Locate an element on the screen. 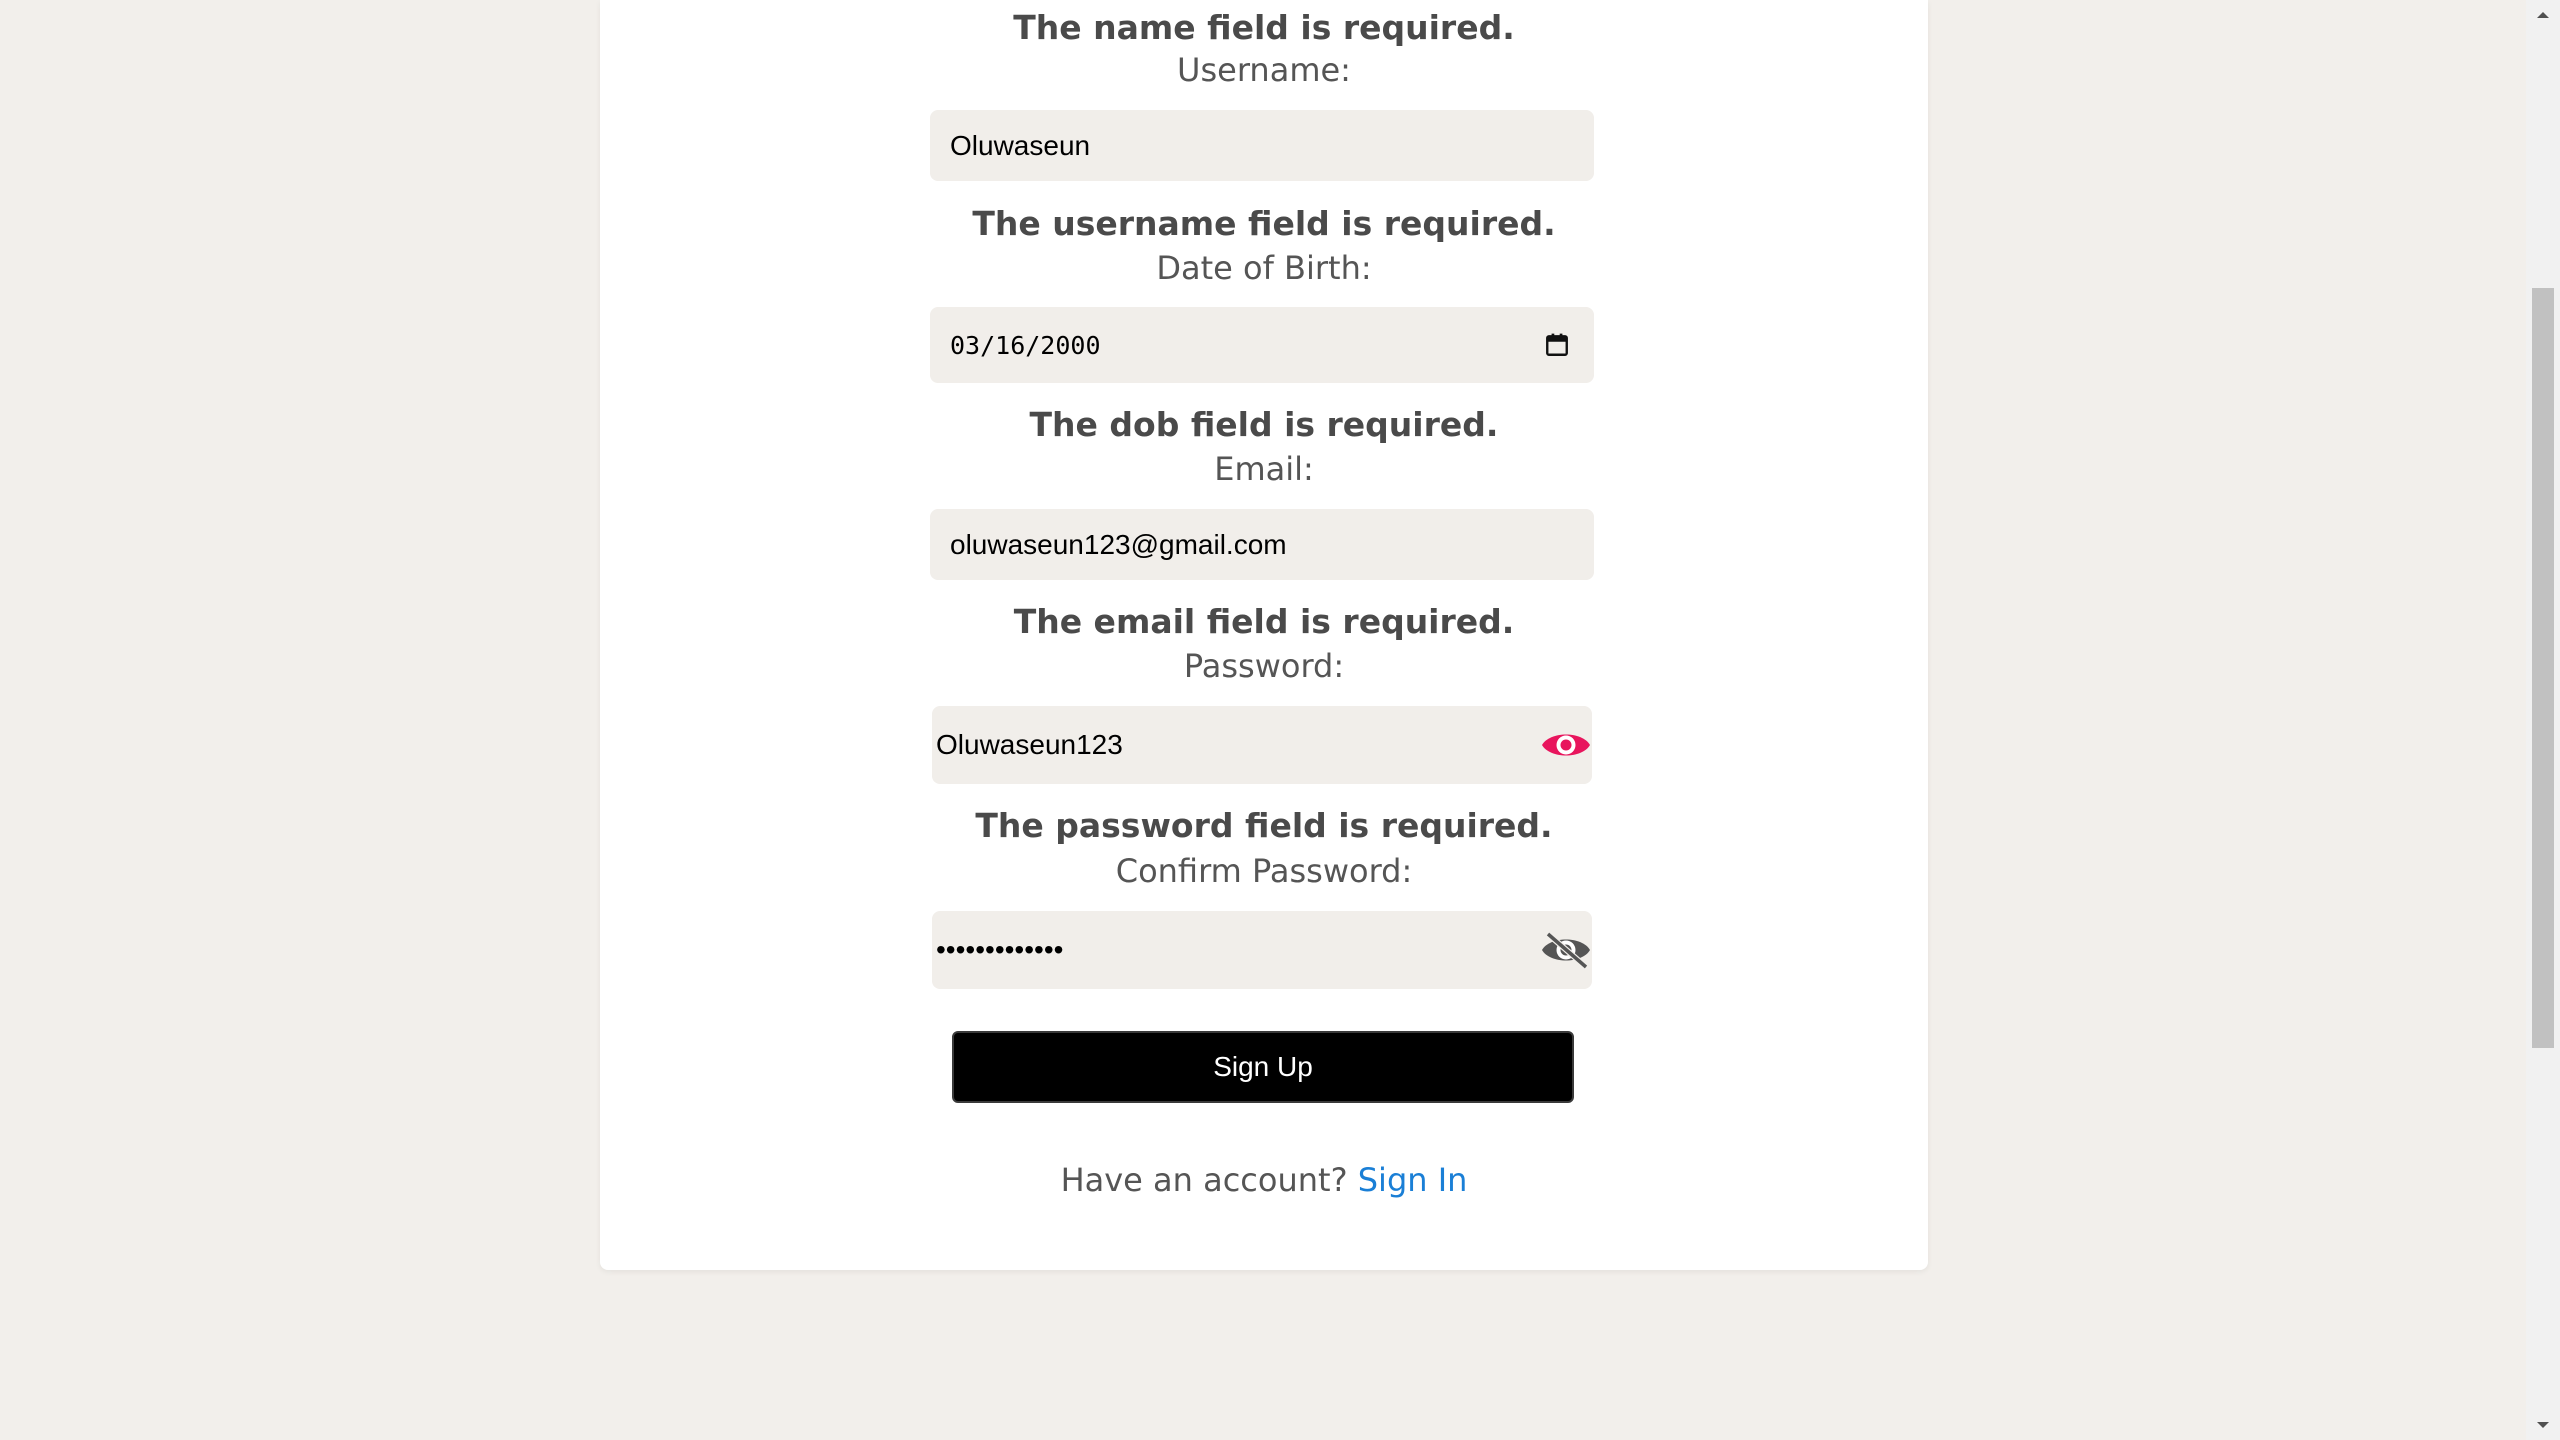 The image size is (2560, 1440). name-error: The name field is required. is located at coordinates (1264, 27).